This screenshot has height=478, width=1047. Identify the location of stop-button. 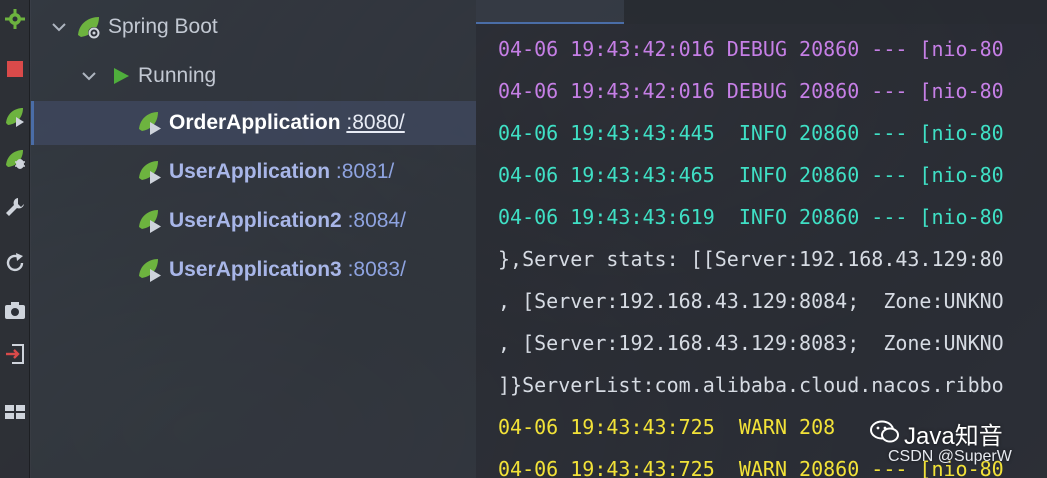
(15, 69).